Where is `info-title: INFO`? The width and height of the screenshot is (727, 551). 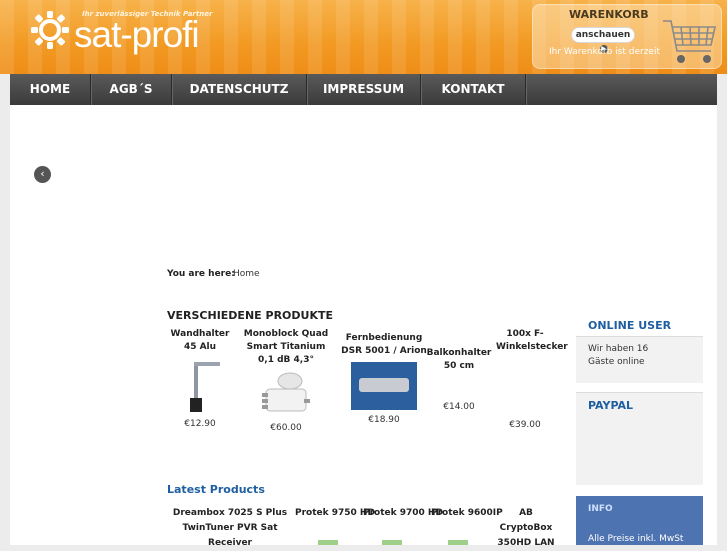
info-title: INFO is located at coordinates (600, 509).